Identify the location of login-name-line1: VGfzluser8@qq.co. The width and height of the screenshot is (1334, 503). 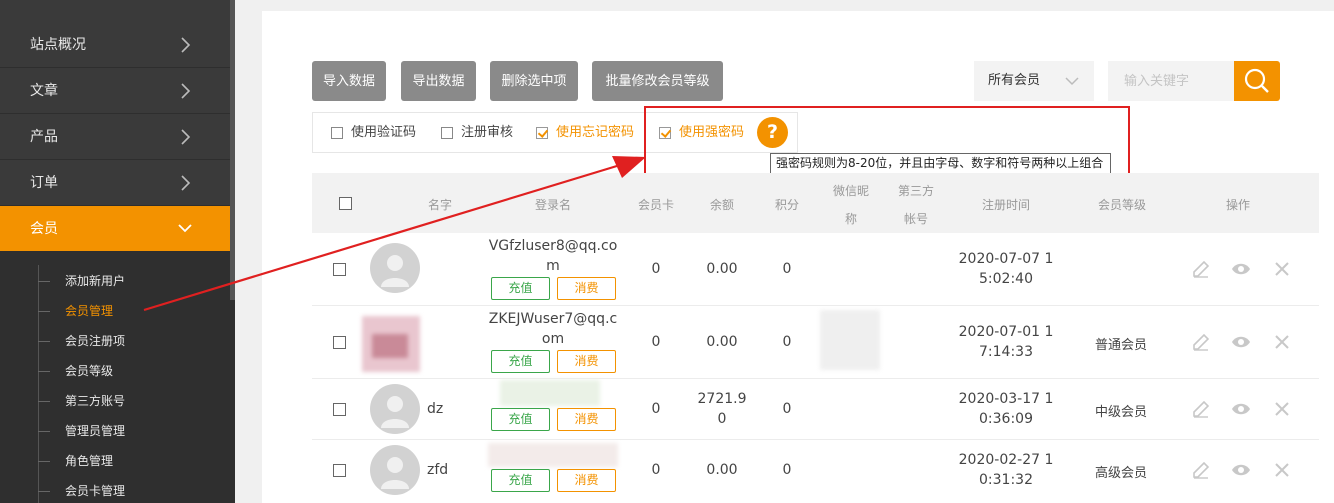
(553, 246).